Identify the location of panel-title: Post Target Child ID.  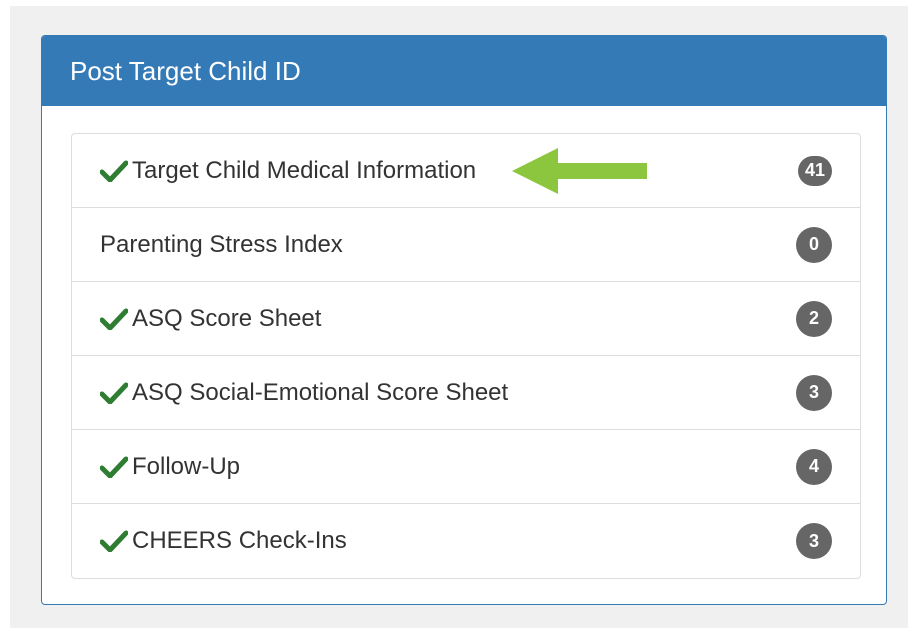
(185, 70).